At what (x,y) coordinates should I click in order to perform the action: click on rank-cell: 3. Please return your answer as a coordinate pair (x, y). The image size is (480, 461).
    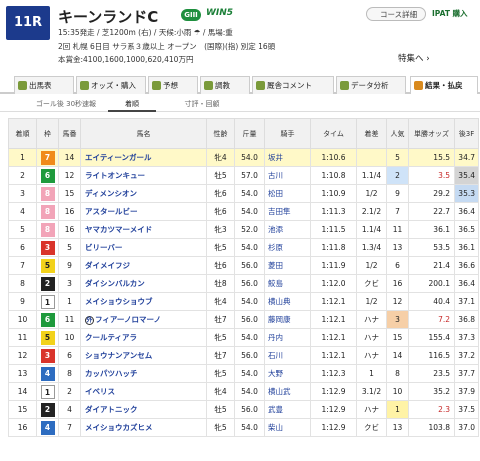
    Looking at the image, I should click on (22, 193).